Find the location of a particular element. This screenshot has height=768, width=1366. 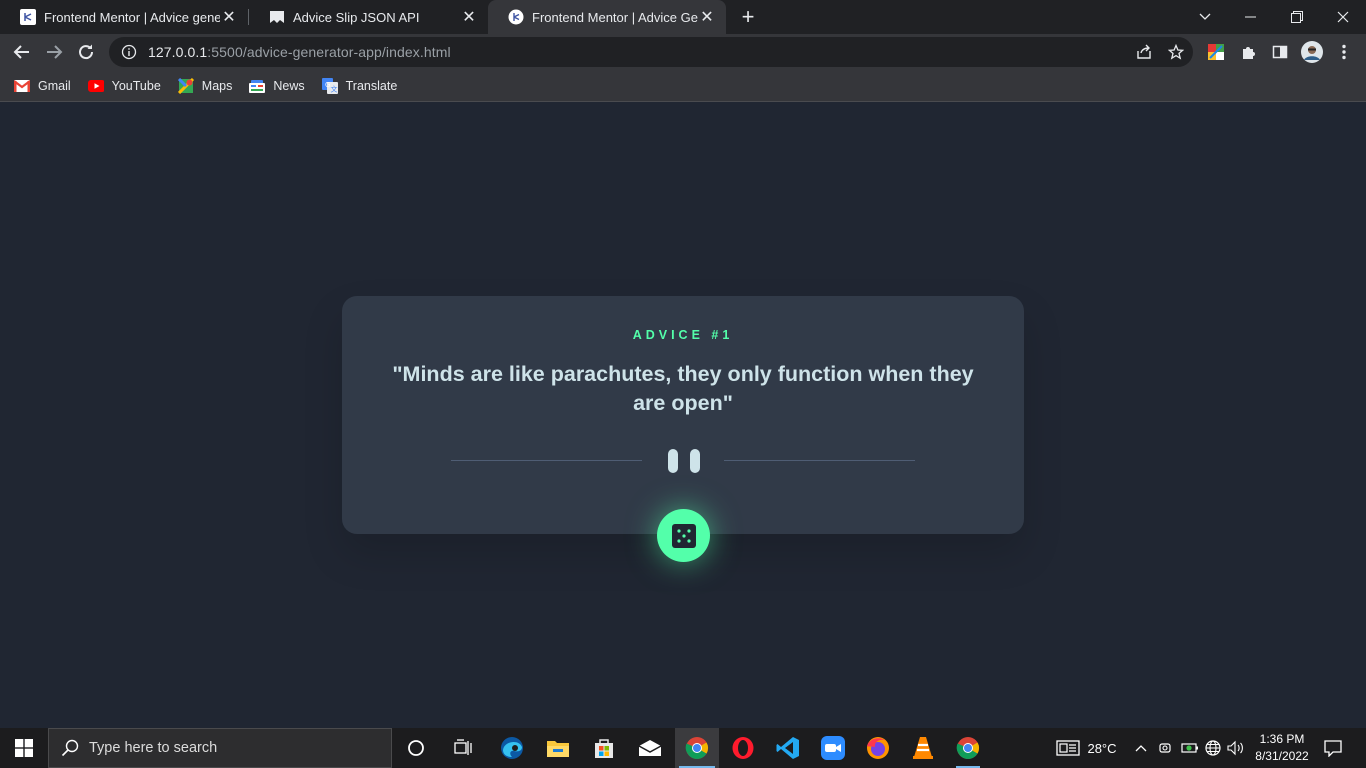

url-host: 127.0.0.1 is located at coordinates (178, 52).